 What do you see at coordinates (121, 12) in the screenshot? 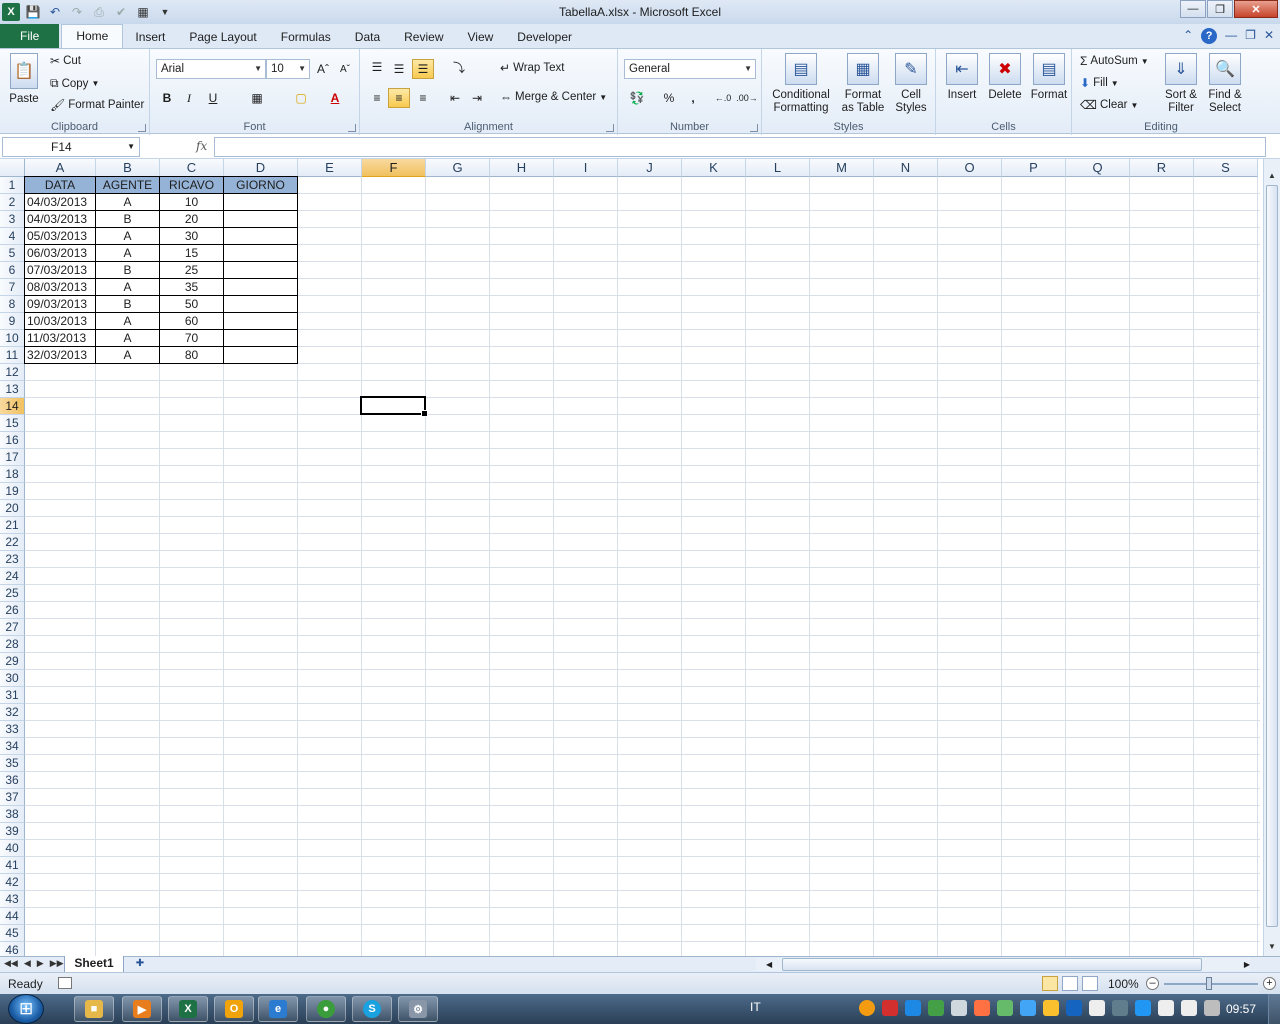
I see `spelling-icon: ✔` at bounding box center [121, 12].